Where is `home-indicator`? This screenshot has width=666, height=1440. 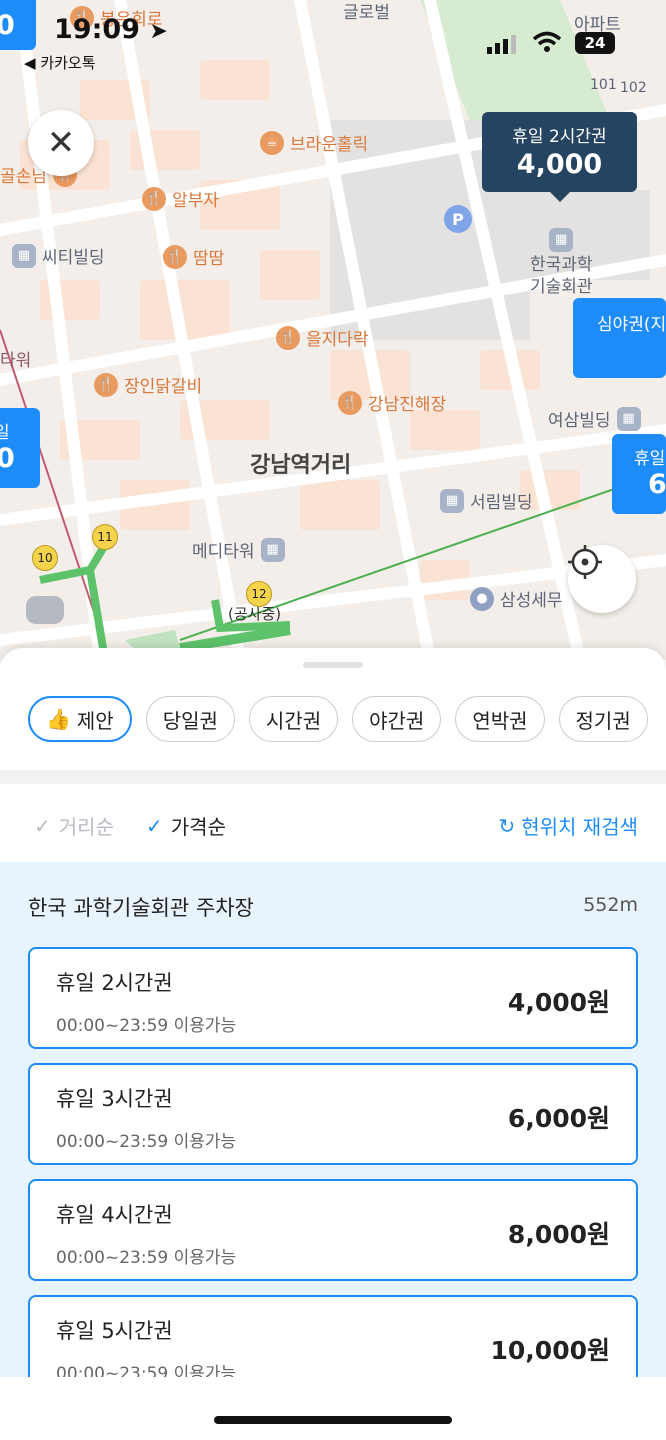
home-indicator is located at coordinates (333, 1420).